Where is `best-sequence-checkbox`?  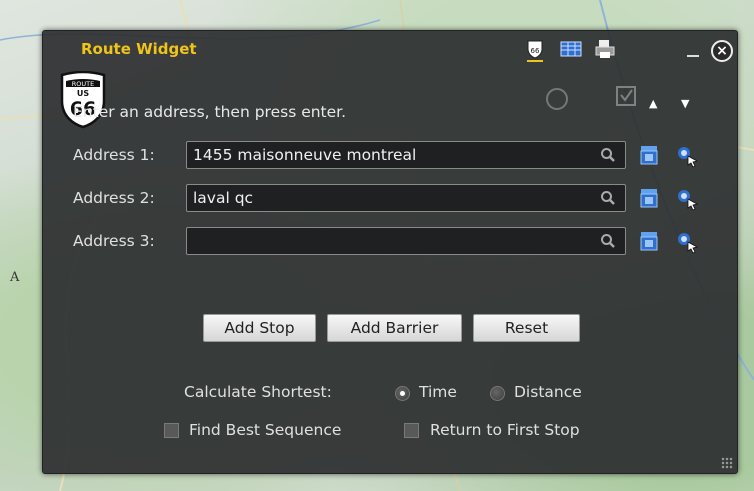 best-sequence-checkbox is located at coordinates (171, 430).